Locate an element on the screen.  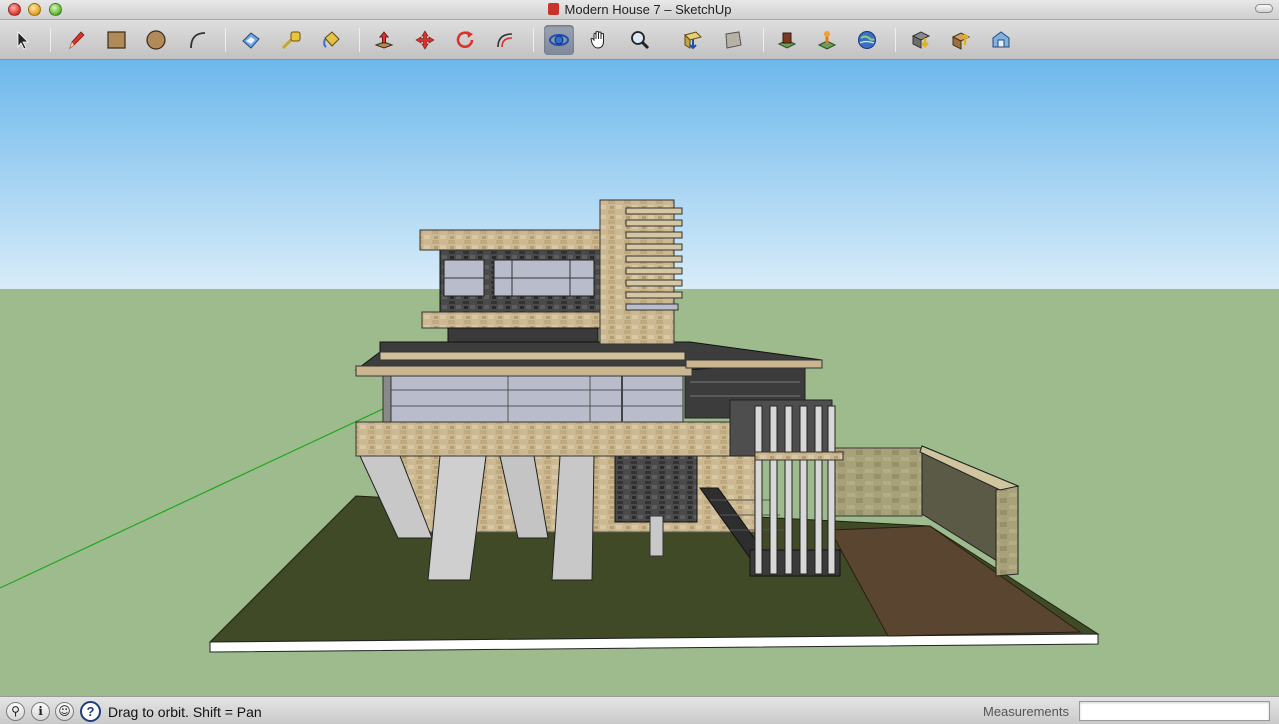
move-tool-button is located at coordinates (425, 40).